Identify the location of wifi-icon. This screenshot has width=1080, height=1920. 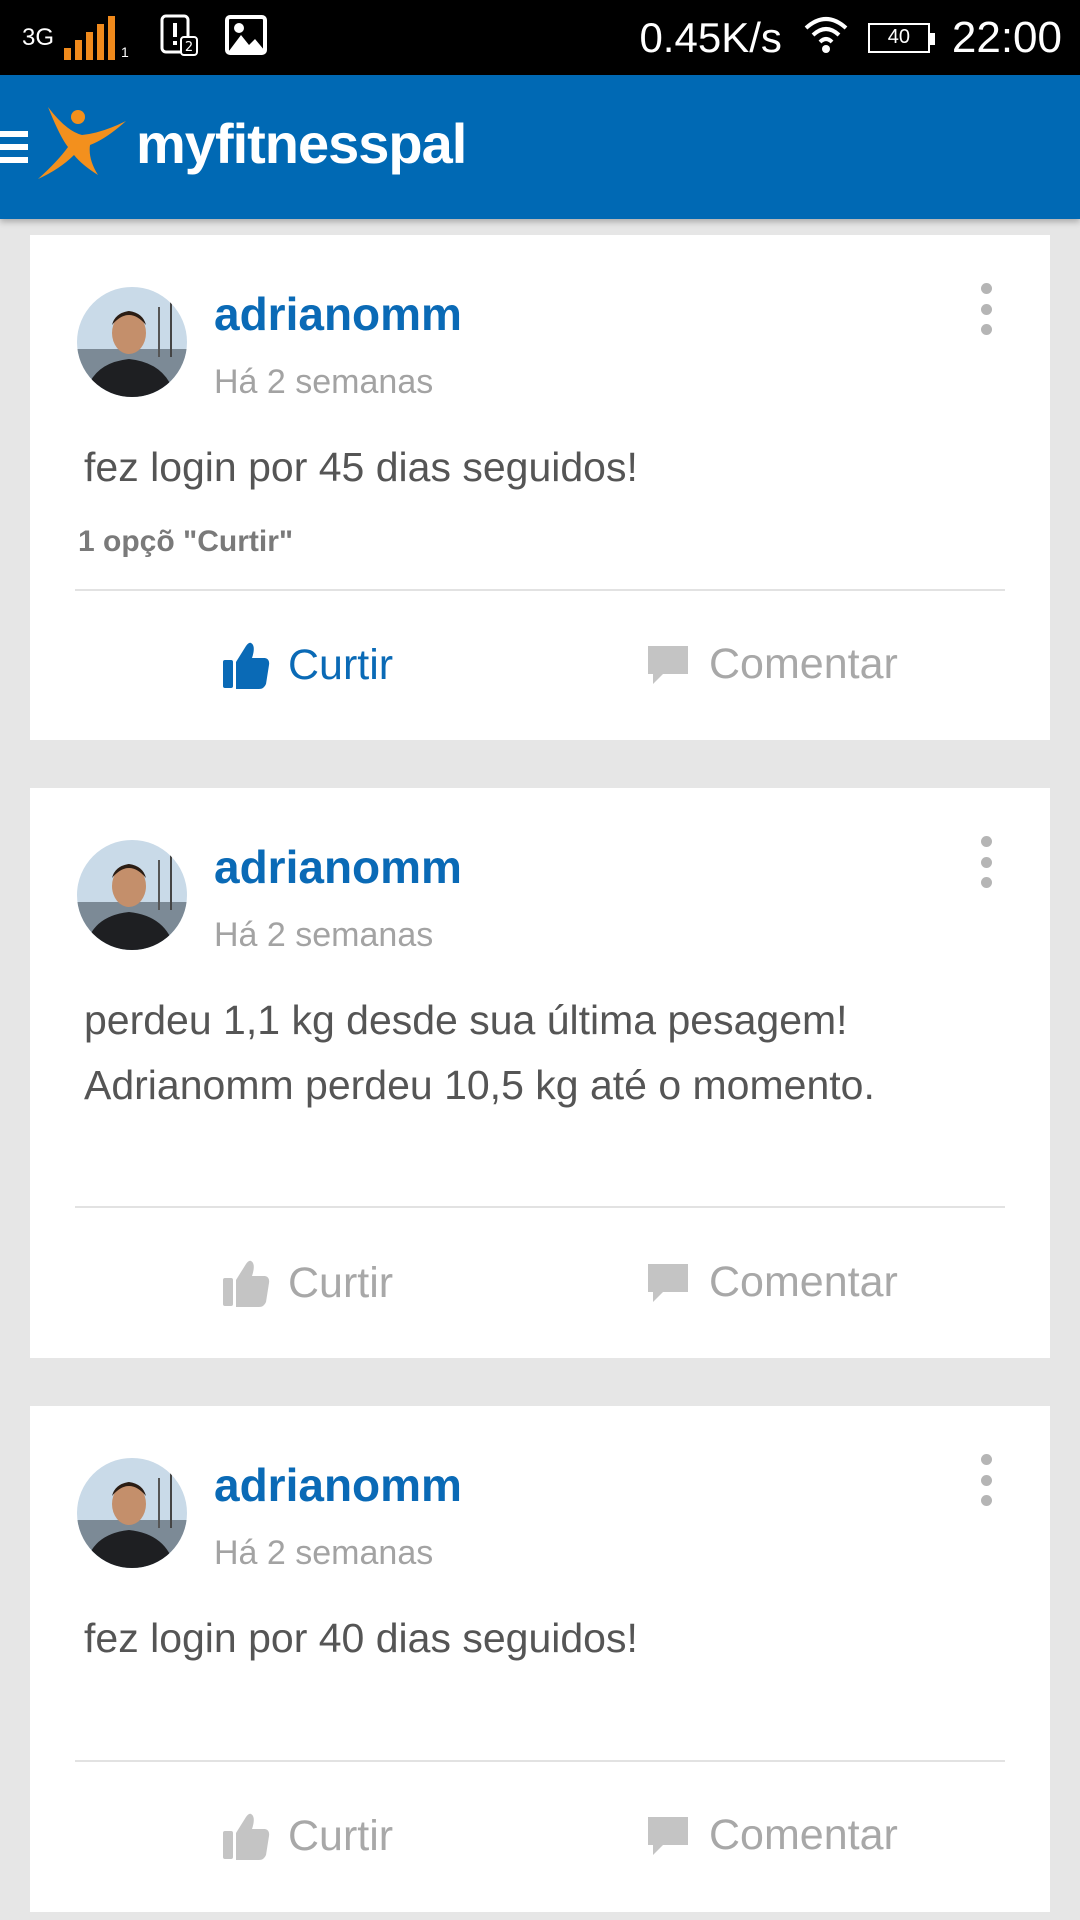
(826, 37).